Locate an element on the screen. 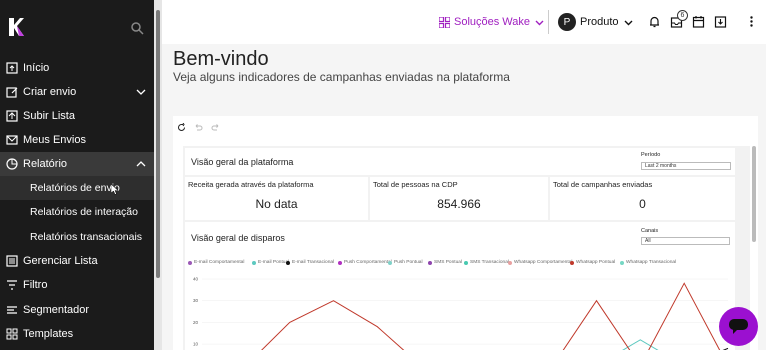 This screenshot has width=766, height=350. avatar: P is located at coordinates (567, 22).